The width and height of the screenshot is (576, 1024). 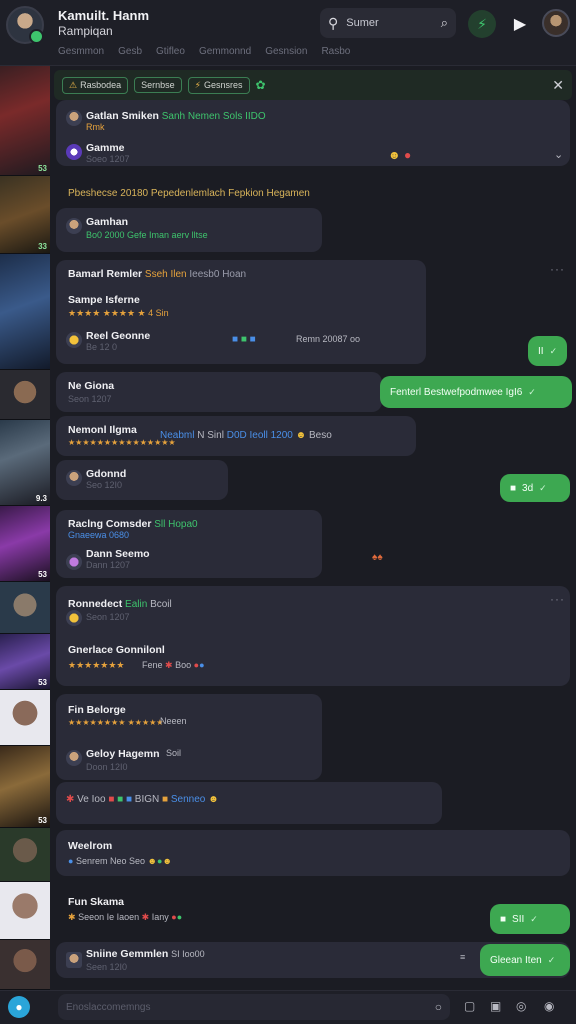 What do you see at coordinates (219, 392) in the screenshot?
I see `message-bubble: Ne Giona Seon 1207` at bounding box center [219, 392].